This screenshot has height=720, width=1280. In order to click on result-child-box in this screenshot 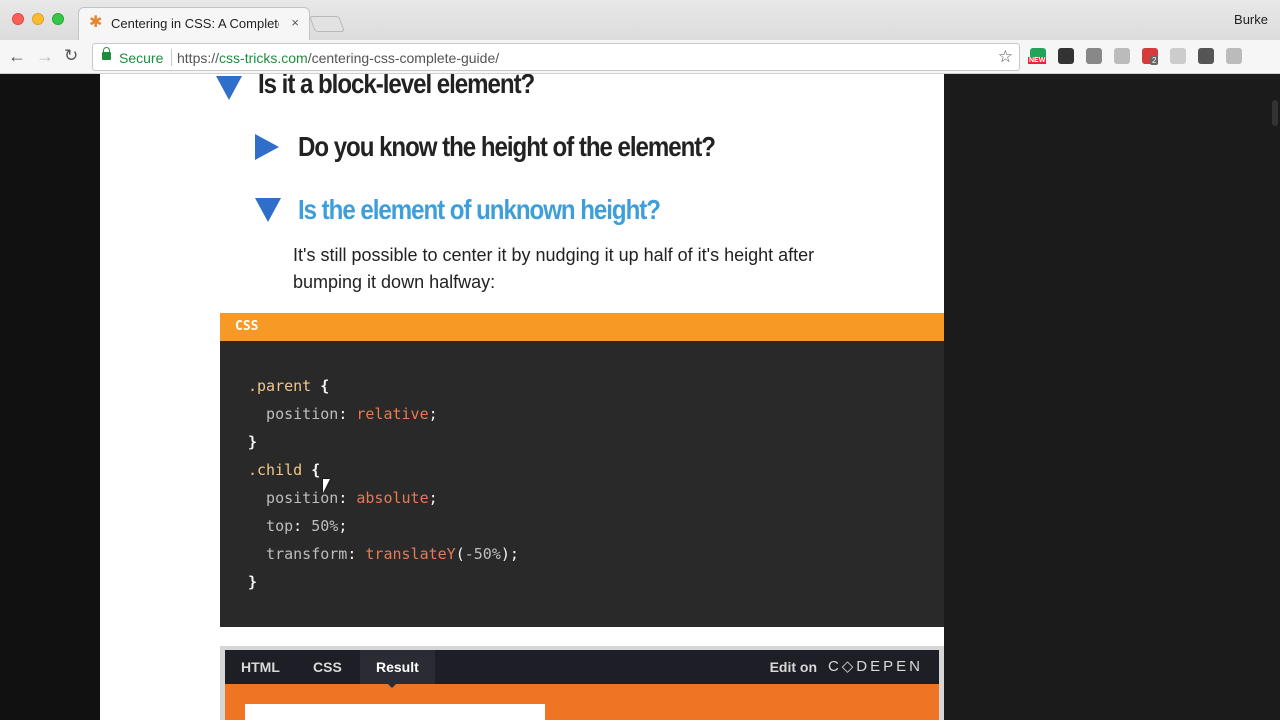, I will do `click(395, 712)`.